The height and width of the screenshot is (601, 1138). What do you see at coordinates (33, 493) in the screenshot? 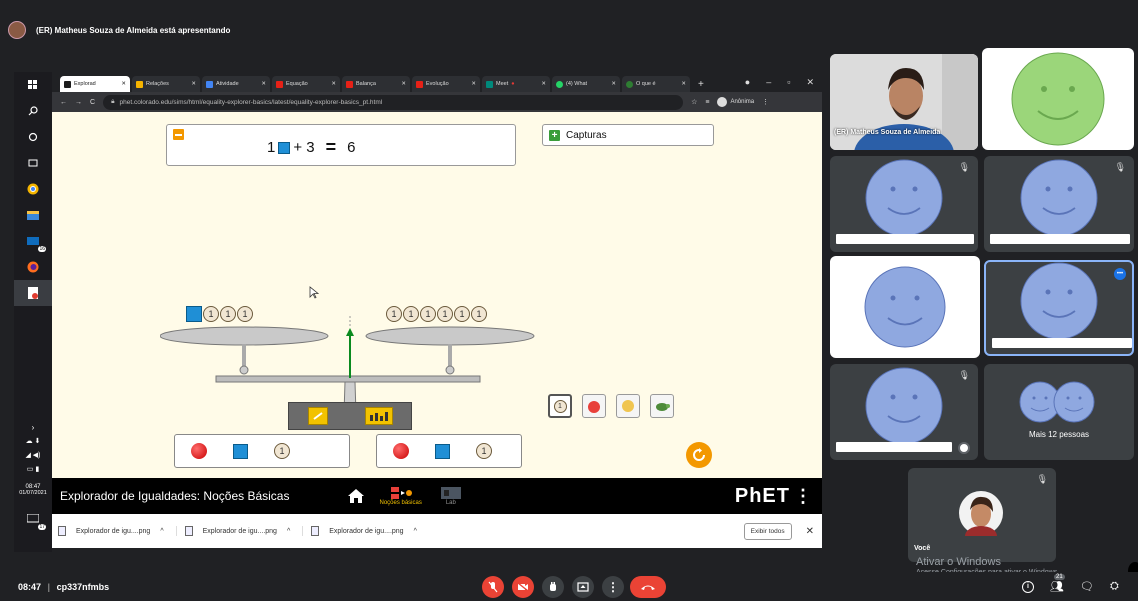
I see `taskbar-date: 01/07/2021` at bounding box center [33, 493].